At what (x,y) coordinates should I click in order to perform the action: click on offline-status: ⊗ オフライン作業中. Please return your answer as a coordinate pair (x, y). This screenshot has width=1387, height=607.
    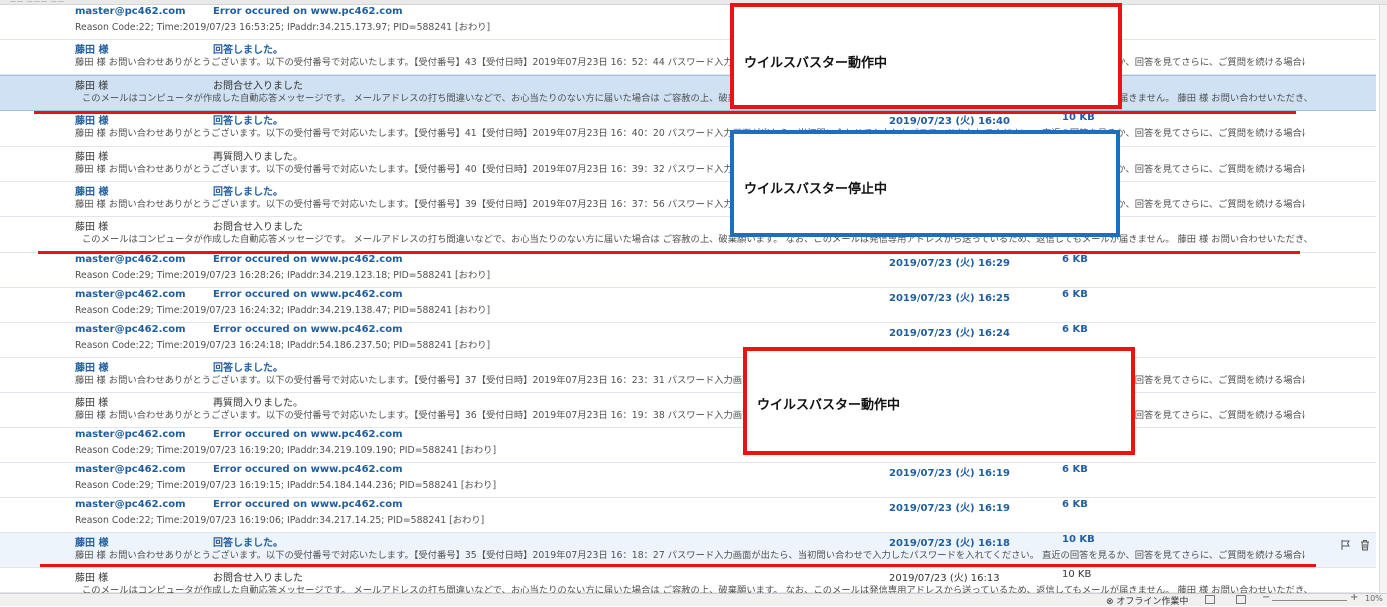
    Looking at the image, I should click on (1147, 600).